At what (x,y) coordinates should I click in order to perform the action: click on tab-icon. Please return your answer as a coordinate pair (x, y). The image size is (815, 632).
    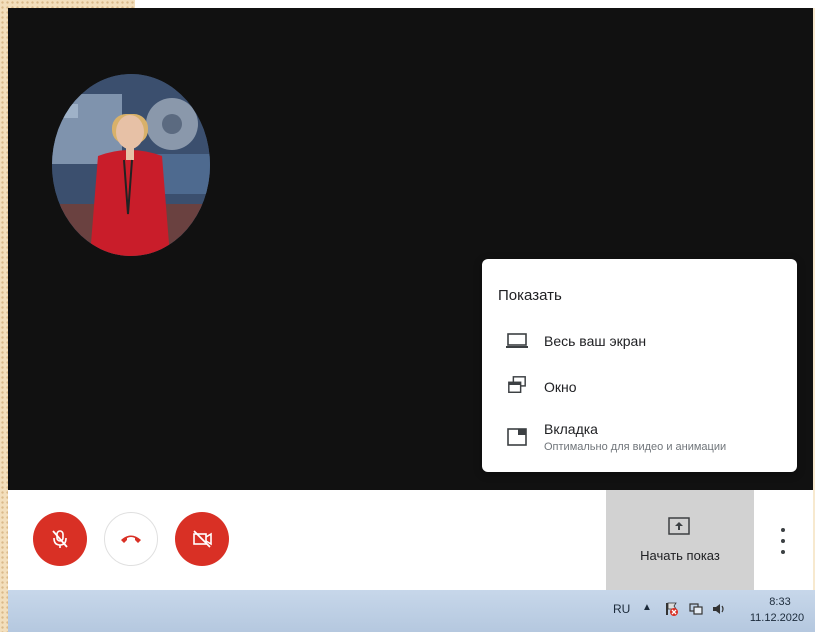
    Looking at the image, I should click on (517, 437).